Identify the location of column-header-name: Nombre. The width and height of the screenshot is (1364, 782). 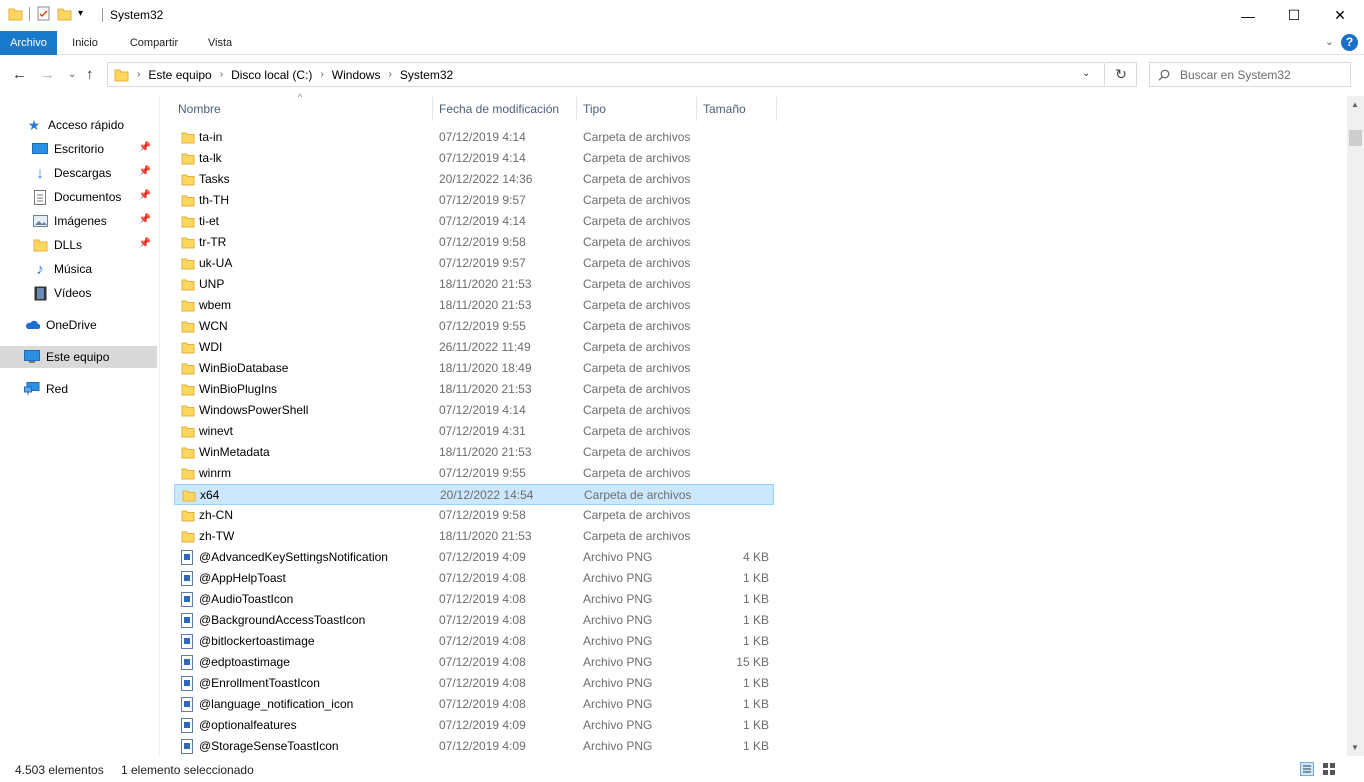
(305, 109).